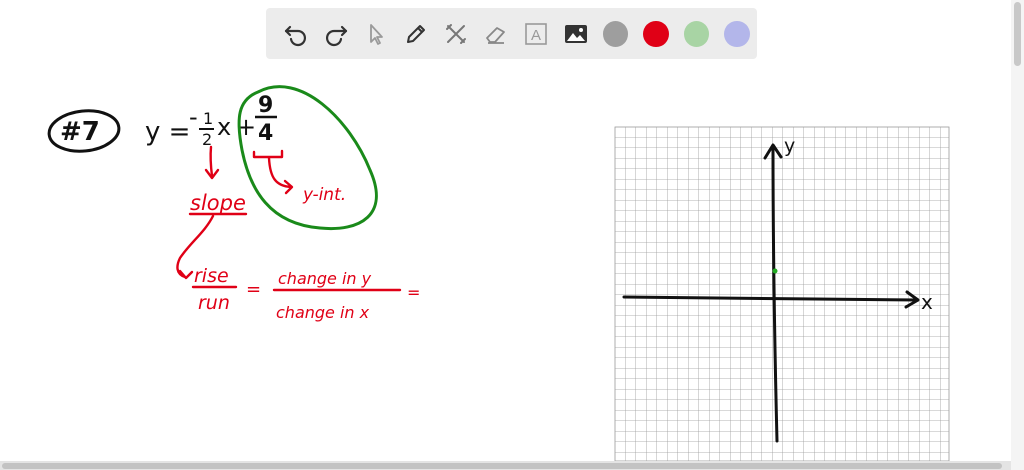 Image resolution: width=1024 pixels, height=470 pixels. I want to click on slope-sign: -, so click(193, 117).